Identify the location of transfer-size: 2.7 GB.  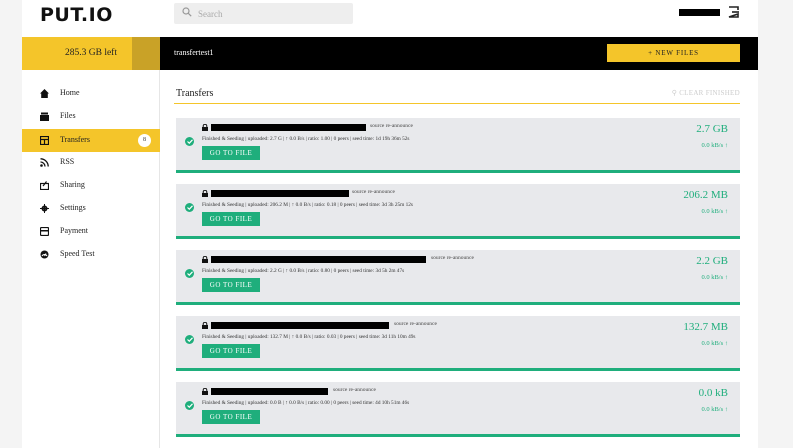
(712, 129).